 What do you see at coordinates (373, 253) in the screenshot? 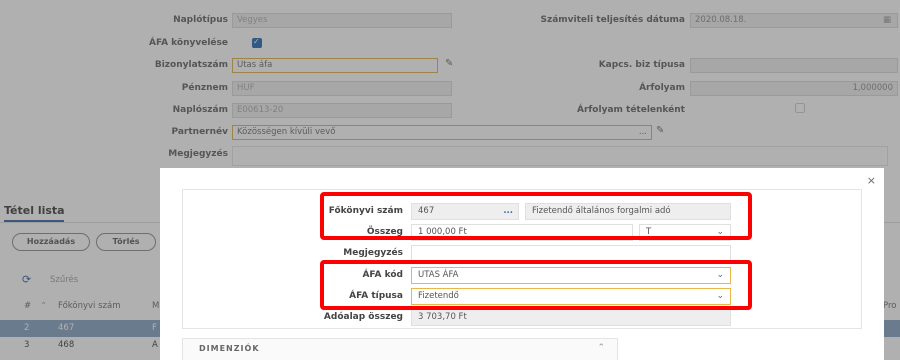
I see `megjegyzes-label: Megjegyzés` at bounding box center [373, 253].